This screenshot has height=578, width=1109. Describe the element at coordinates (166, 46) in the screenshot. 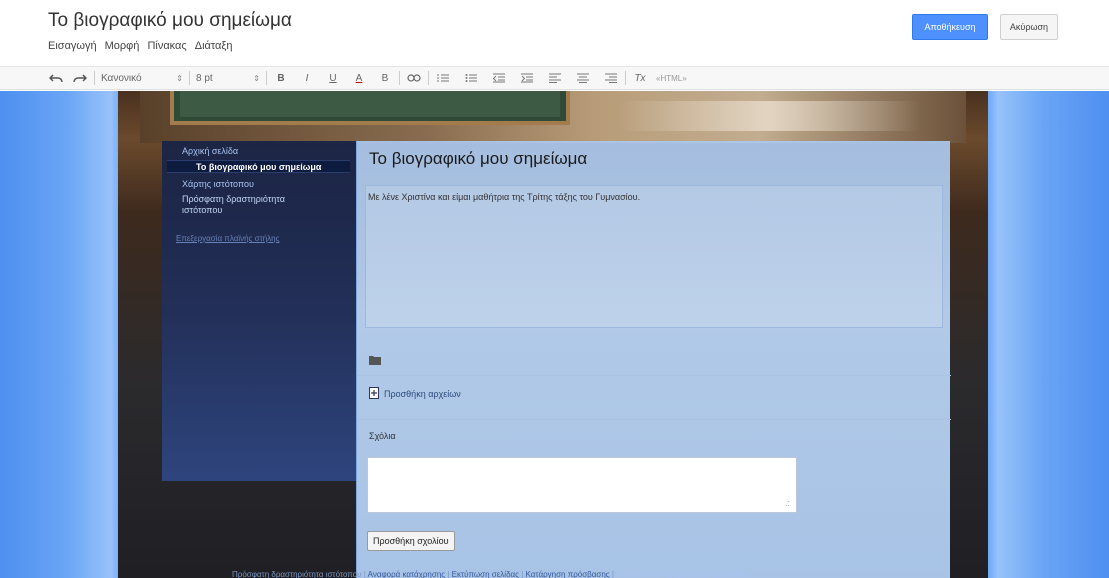

I see `menu-table: Πίνακας` at that location.